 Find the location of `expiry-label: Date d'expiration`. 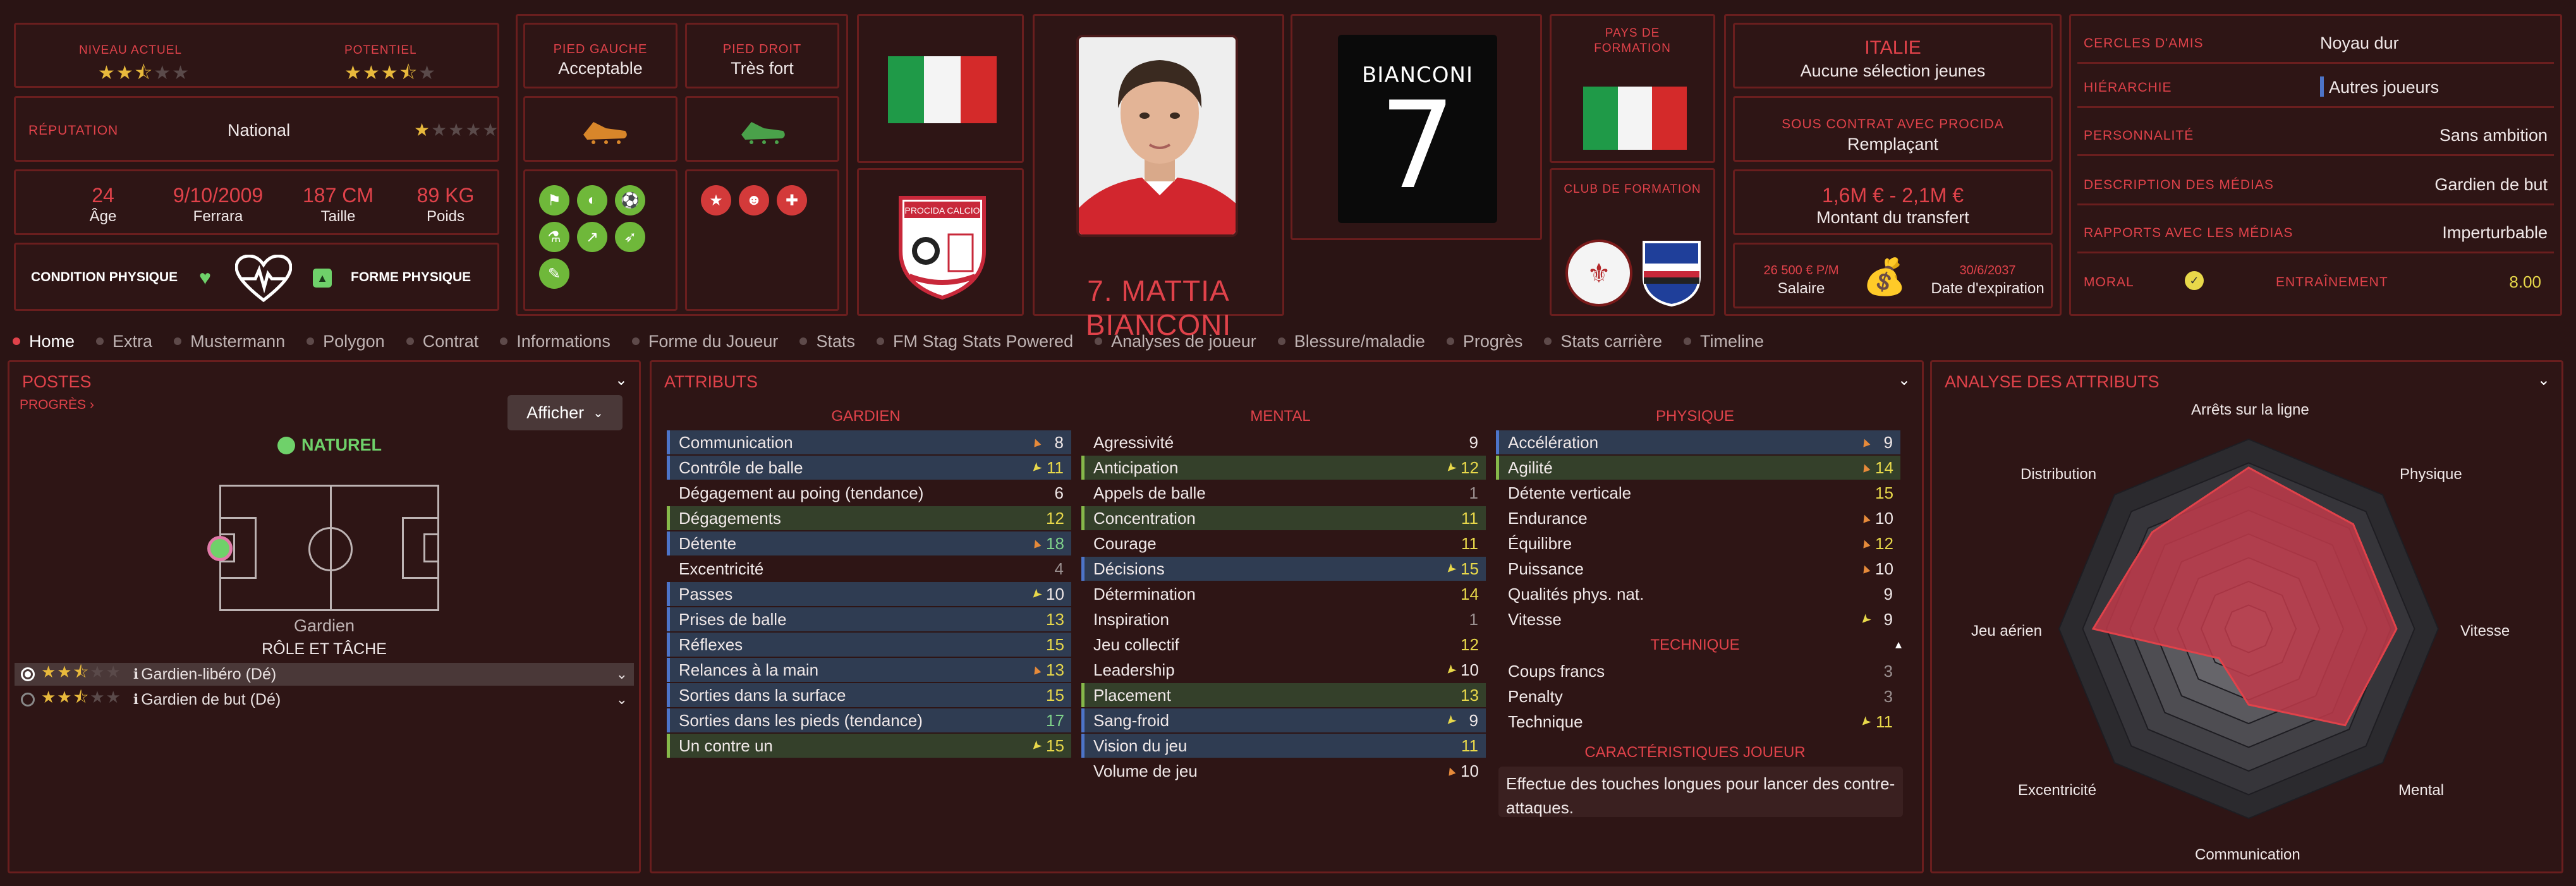

expiry-label: Date d'expiration is located at coordinates (1987, 288).